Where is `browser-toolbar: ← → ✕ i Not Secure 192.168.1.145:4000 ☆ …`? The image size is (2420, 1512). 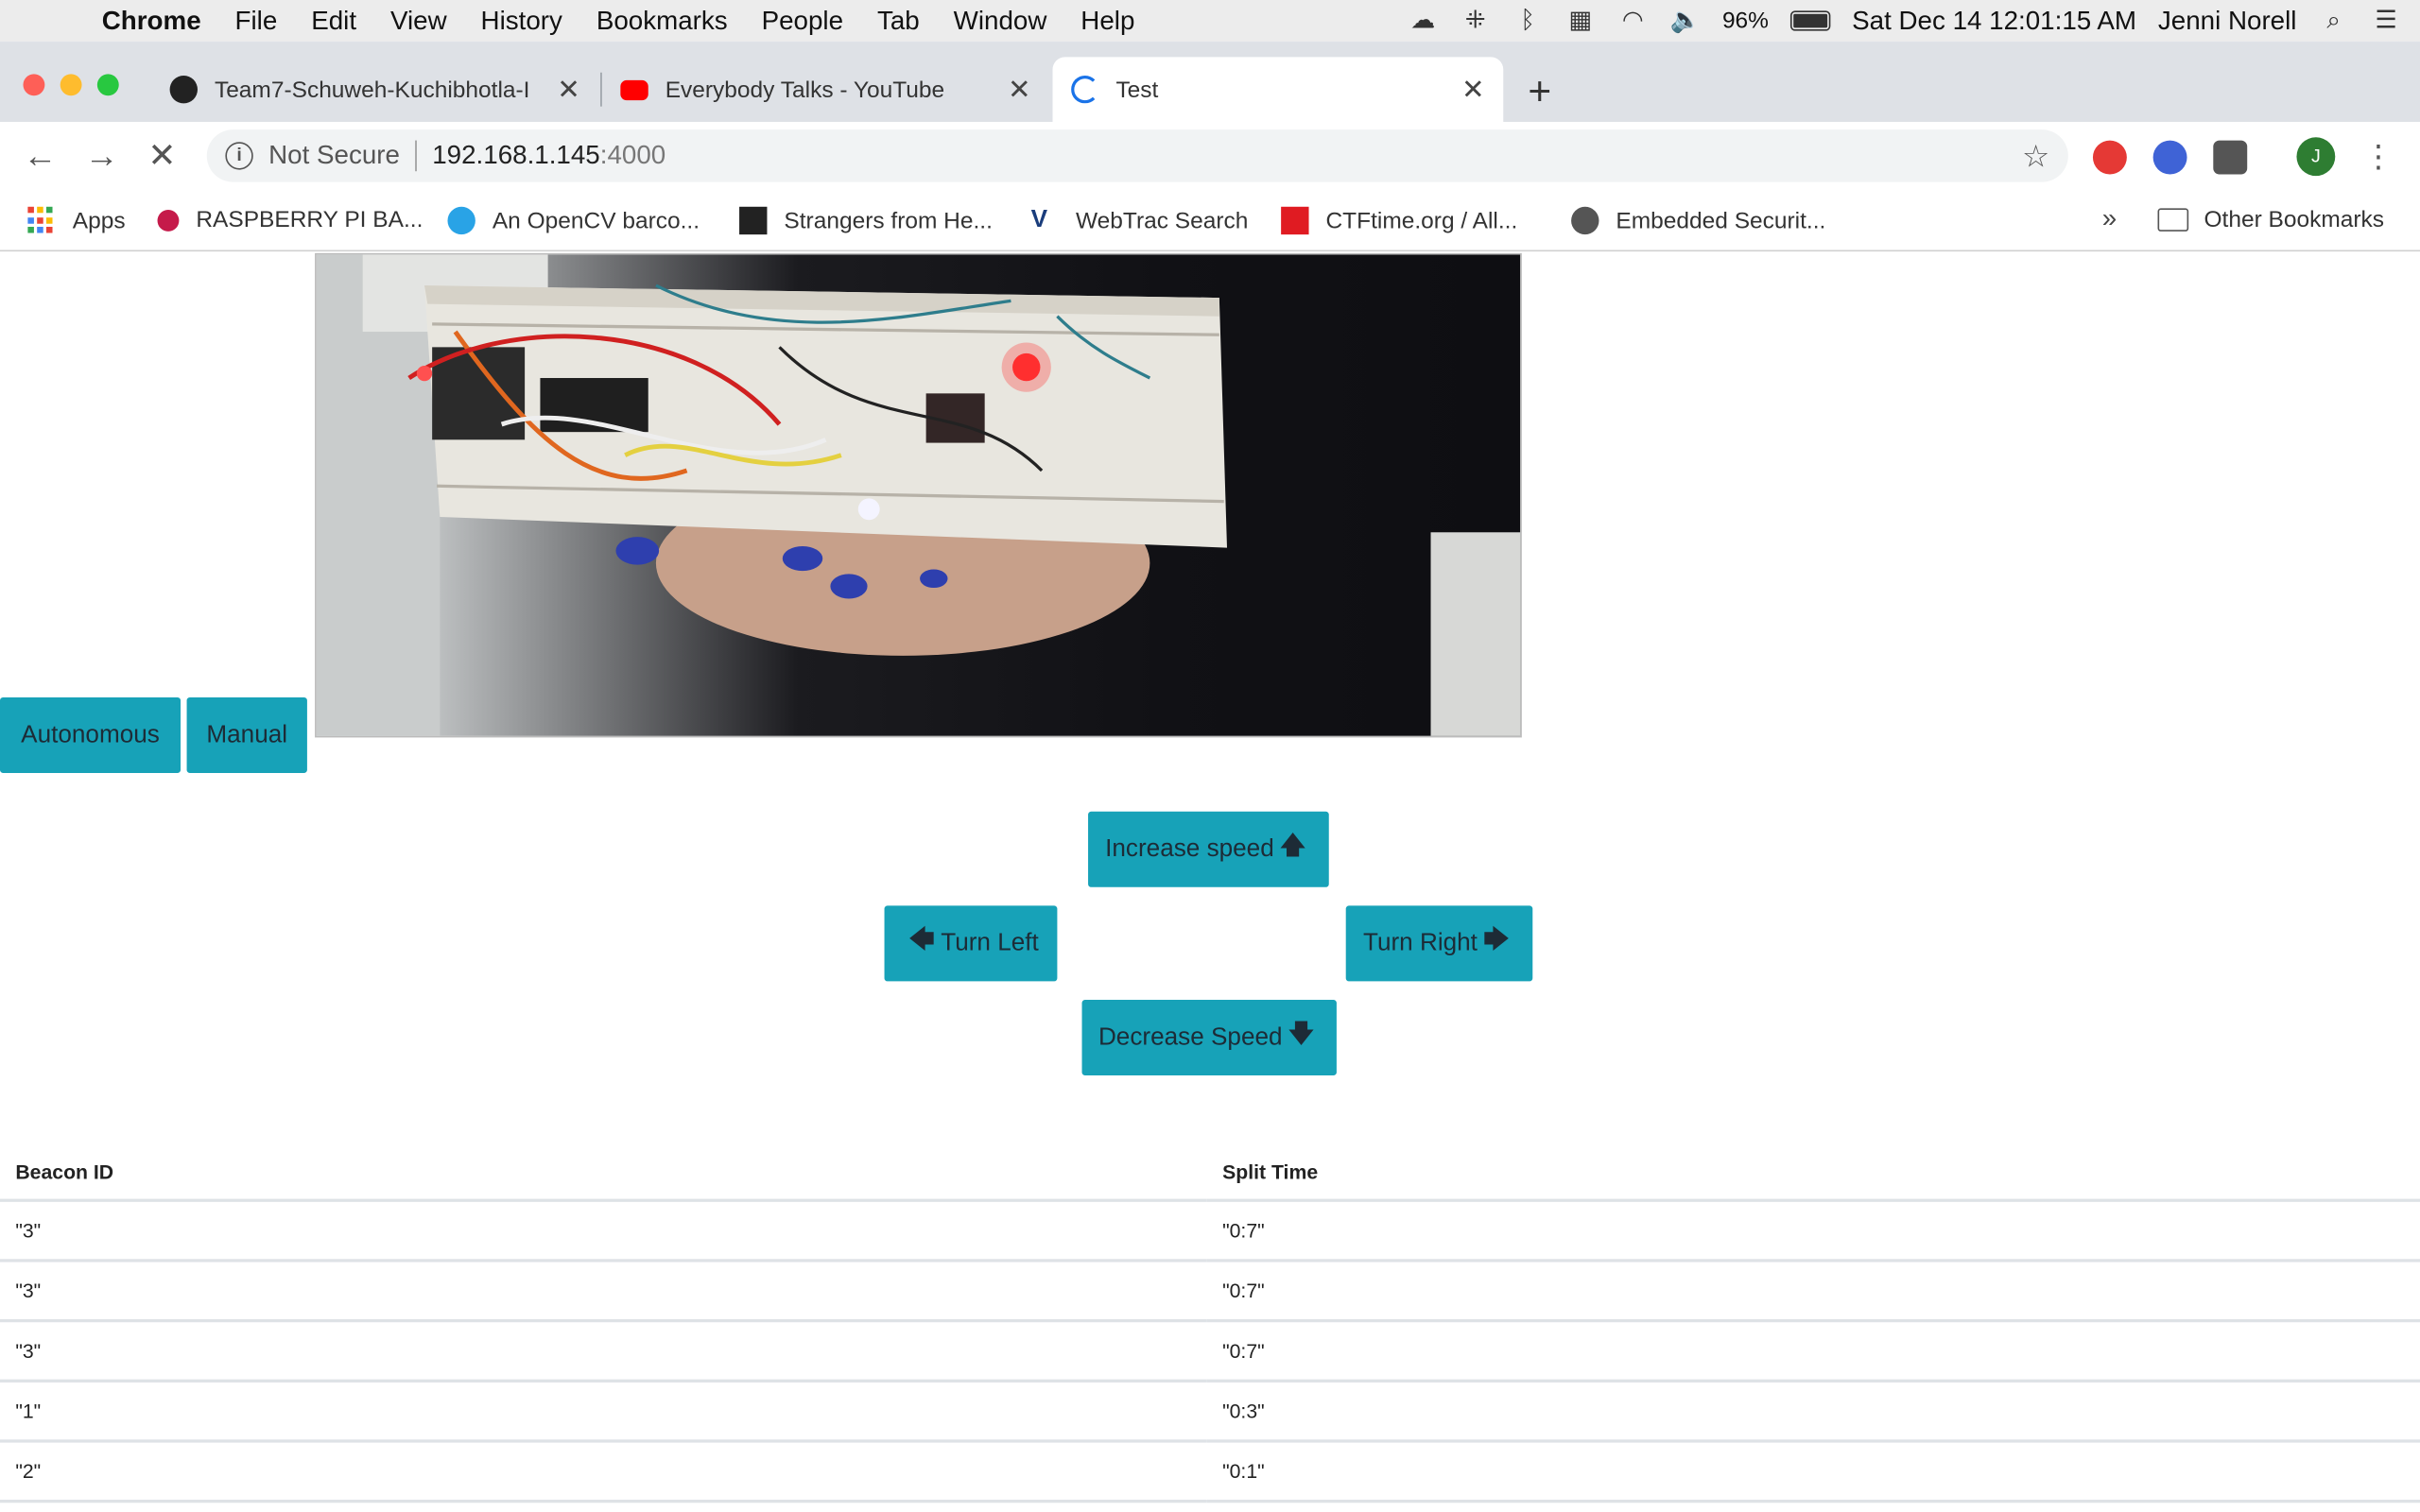
browser-toolbar: ← → ✕ i Not Secure 192.168.1.145:4000 ☆ … is located at coordinates (1210, 156).